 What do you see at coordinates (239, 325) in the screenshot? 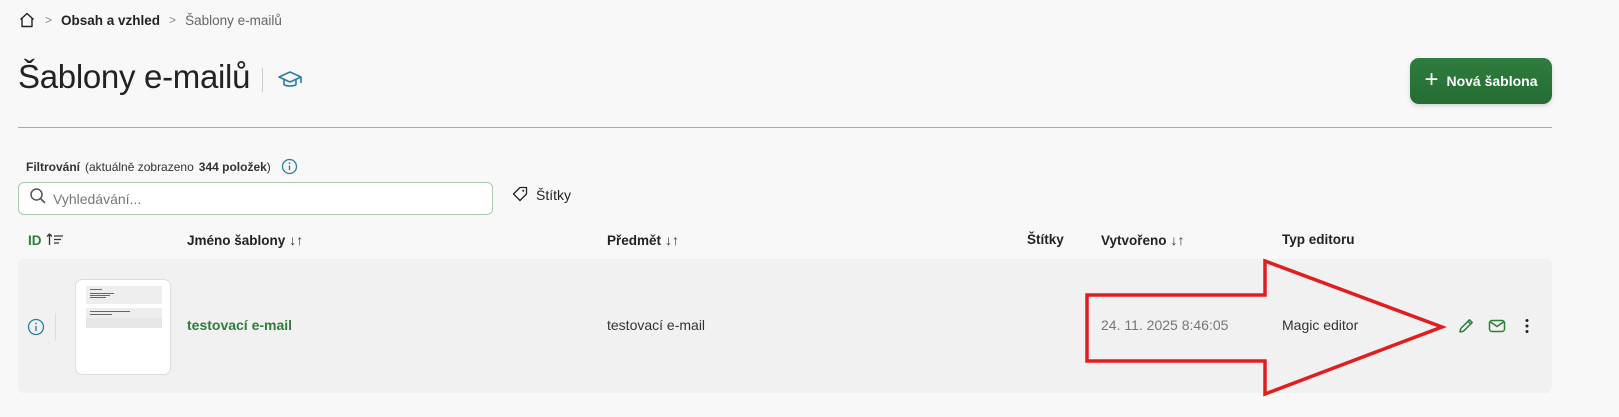
I see `template-name-link: testovací e-mail` at bounding box center [239, 325].